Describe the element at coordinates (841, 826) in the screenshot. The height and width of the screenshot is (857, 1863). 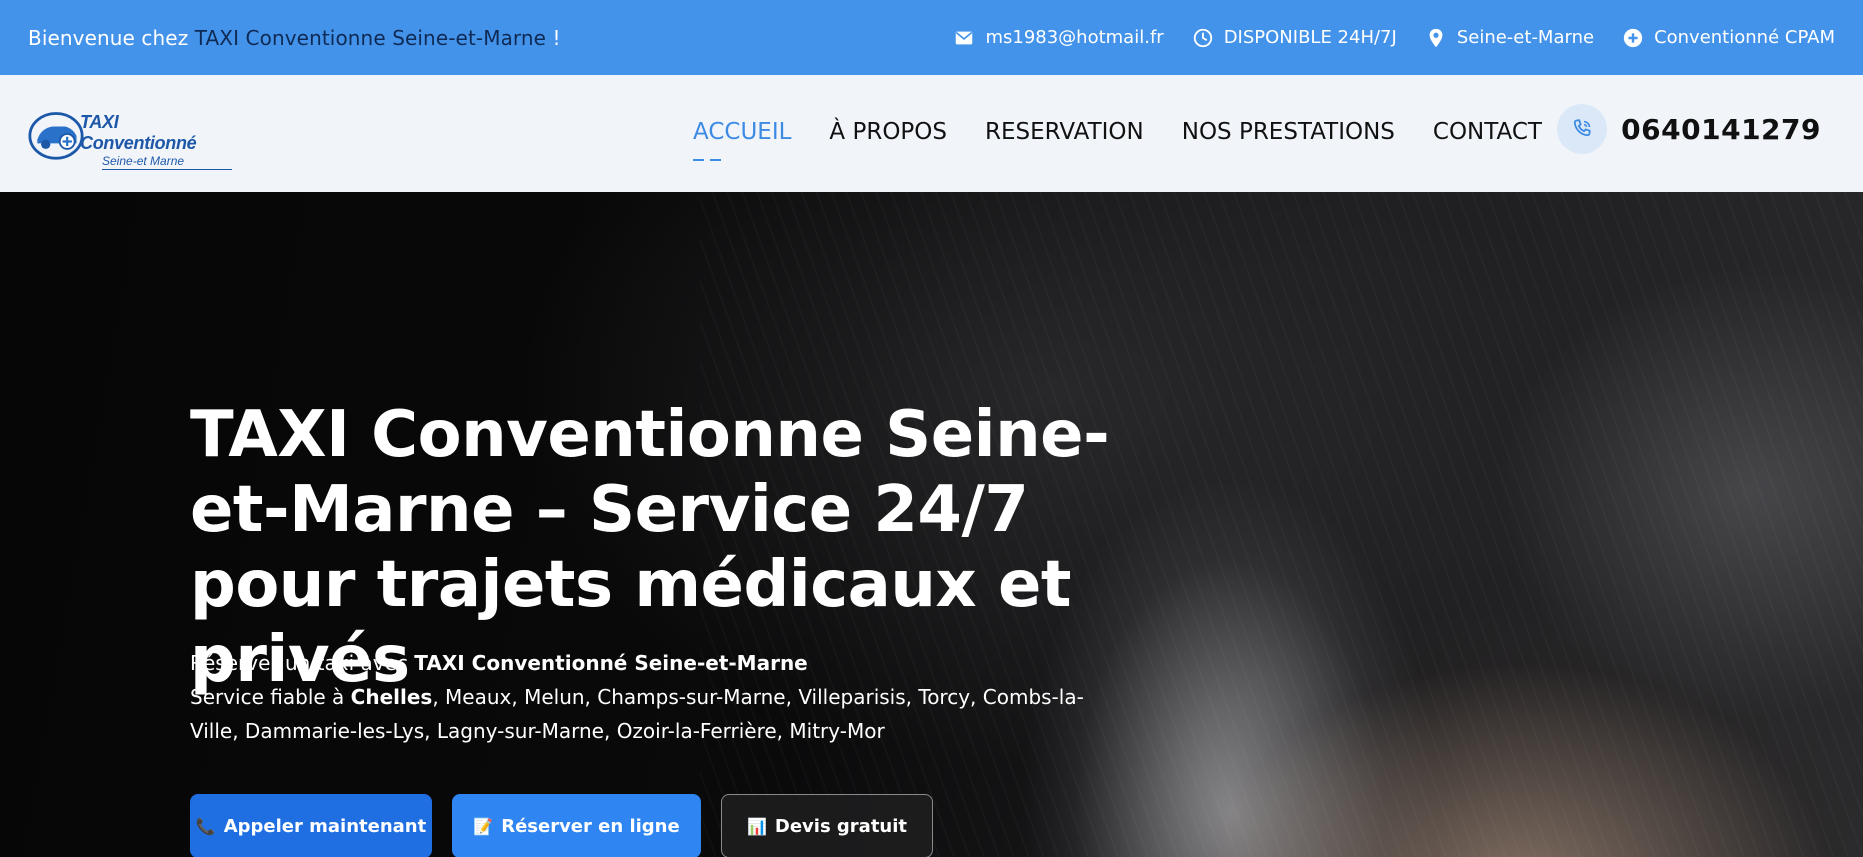
I see `free-quote-label: Devis gratuit` at that location.